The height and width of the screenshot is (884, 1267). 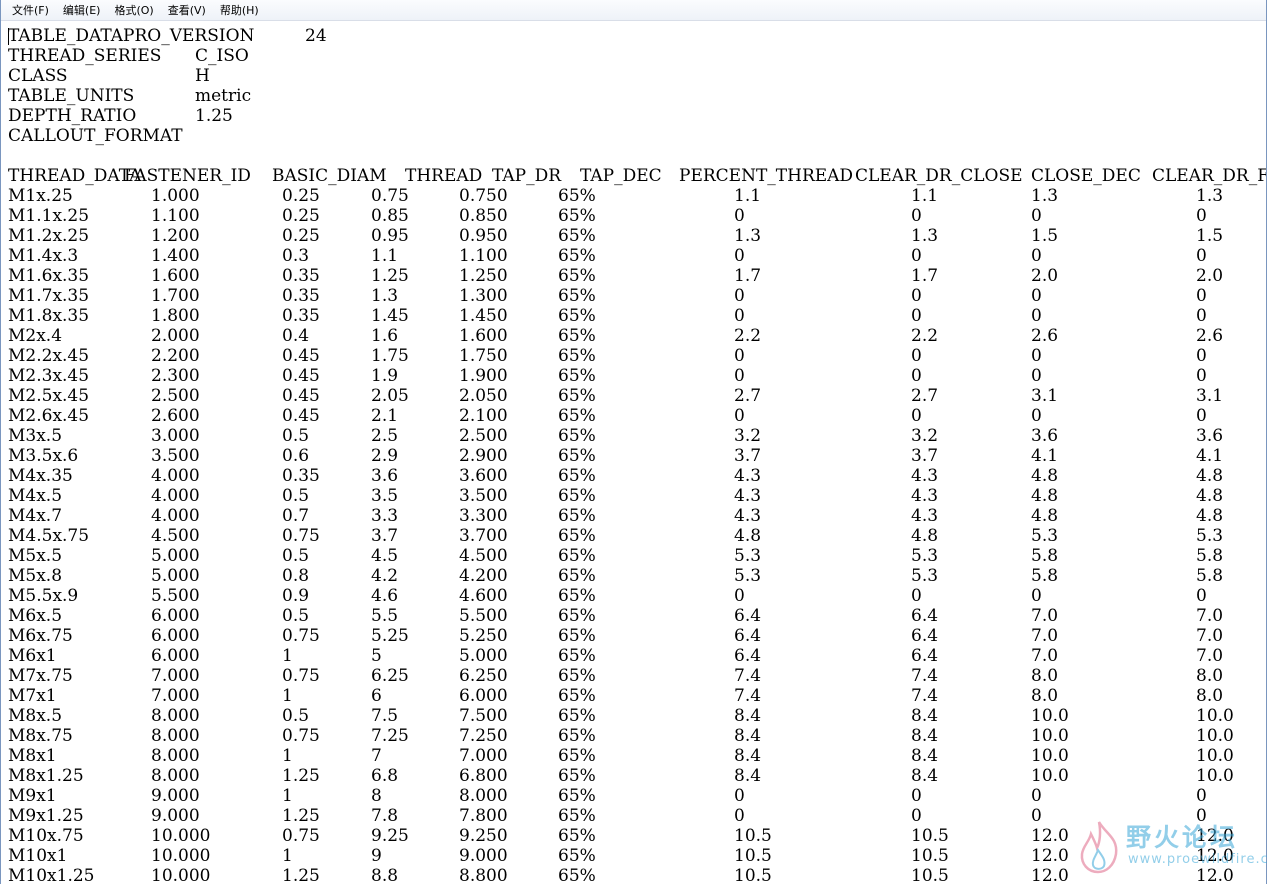 What do you see at coordinates (925, 456) in the screenshot?
I see `table-cell: 3.7` at bounding box center [925, 456].